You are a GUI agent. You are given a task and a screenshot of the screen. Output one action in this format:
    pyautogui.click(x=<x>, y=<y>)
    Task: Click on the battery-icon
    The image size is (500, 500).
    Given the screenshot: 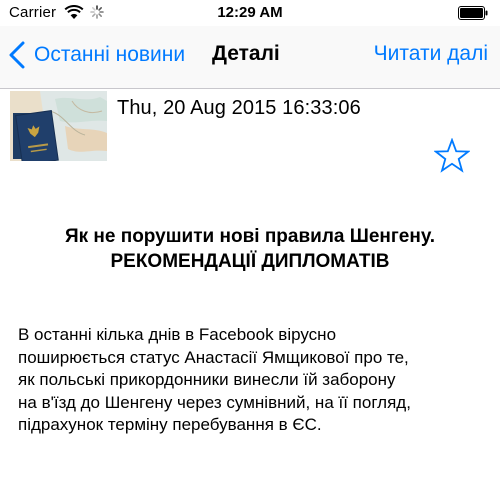 What is the action you would take?
    pyautogui.click(x=473, y=13)
    